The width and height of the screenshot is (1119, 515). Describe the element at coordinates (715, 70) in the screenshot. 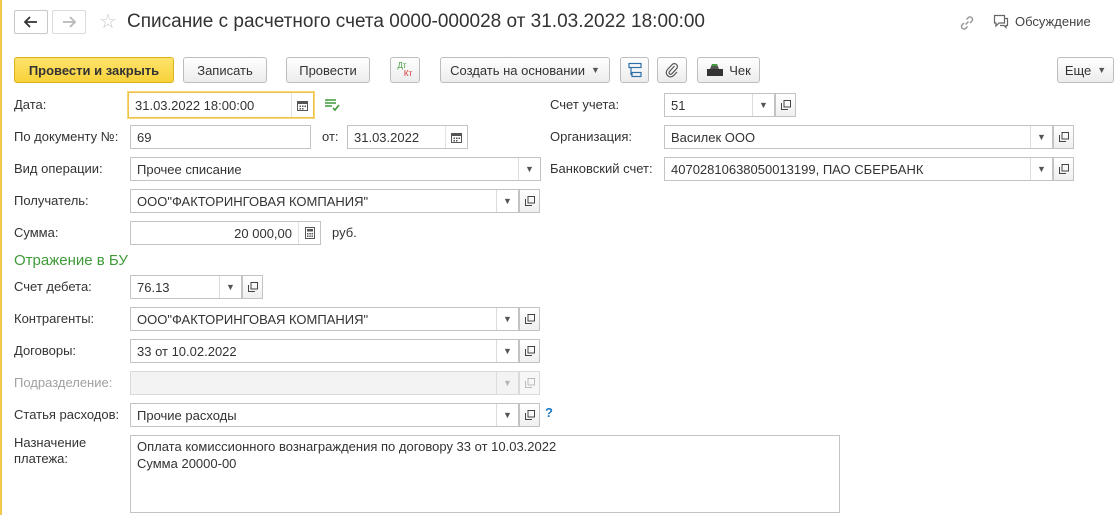

I see `cash-register-icon` at that location.